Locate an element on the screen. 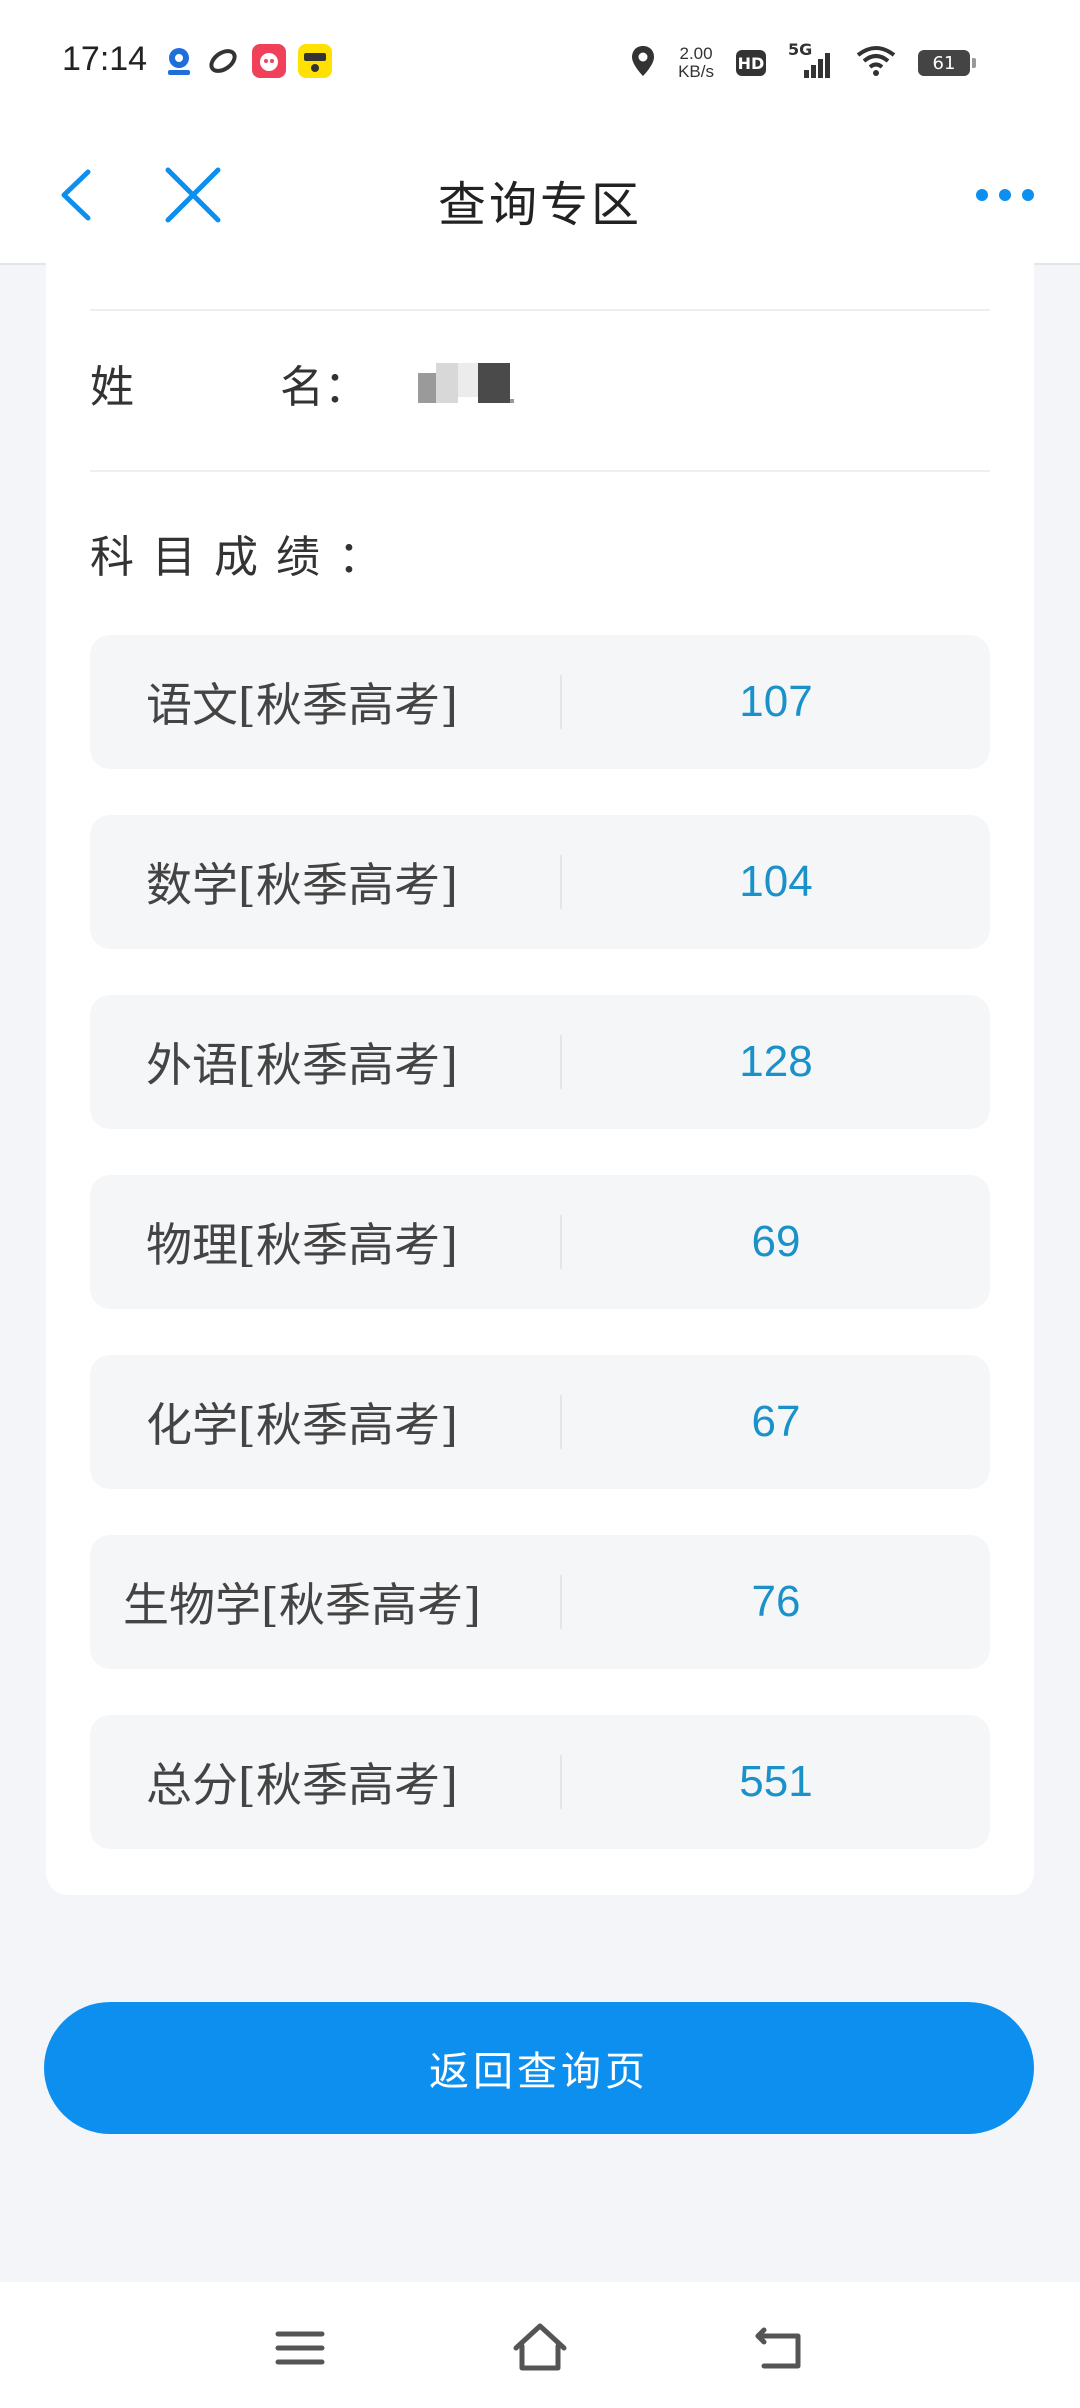 This screenshot has width=1080, height=2408. top-header: 查询专区 is located at coordinates (540, 195).